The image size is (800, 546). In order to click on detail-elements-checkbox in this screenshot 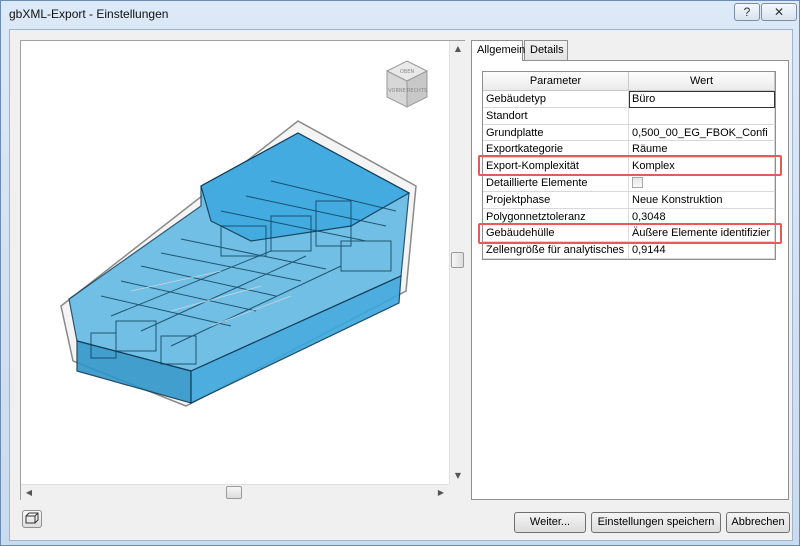, I will do `click(637, 182)`.